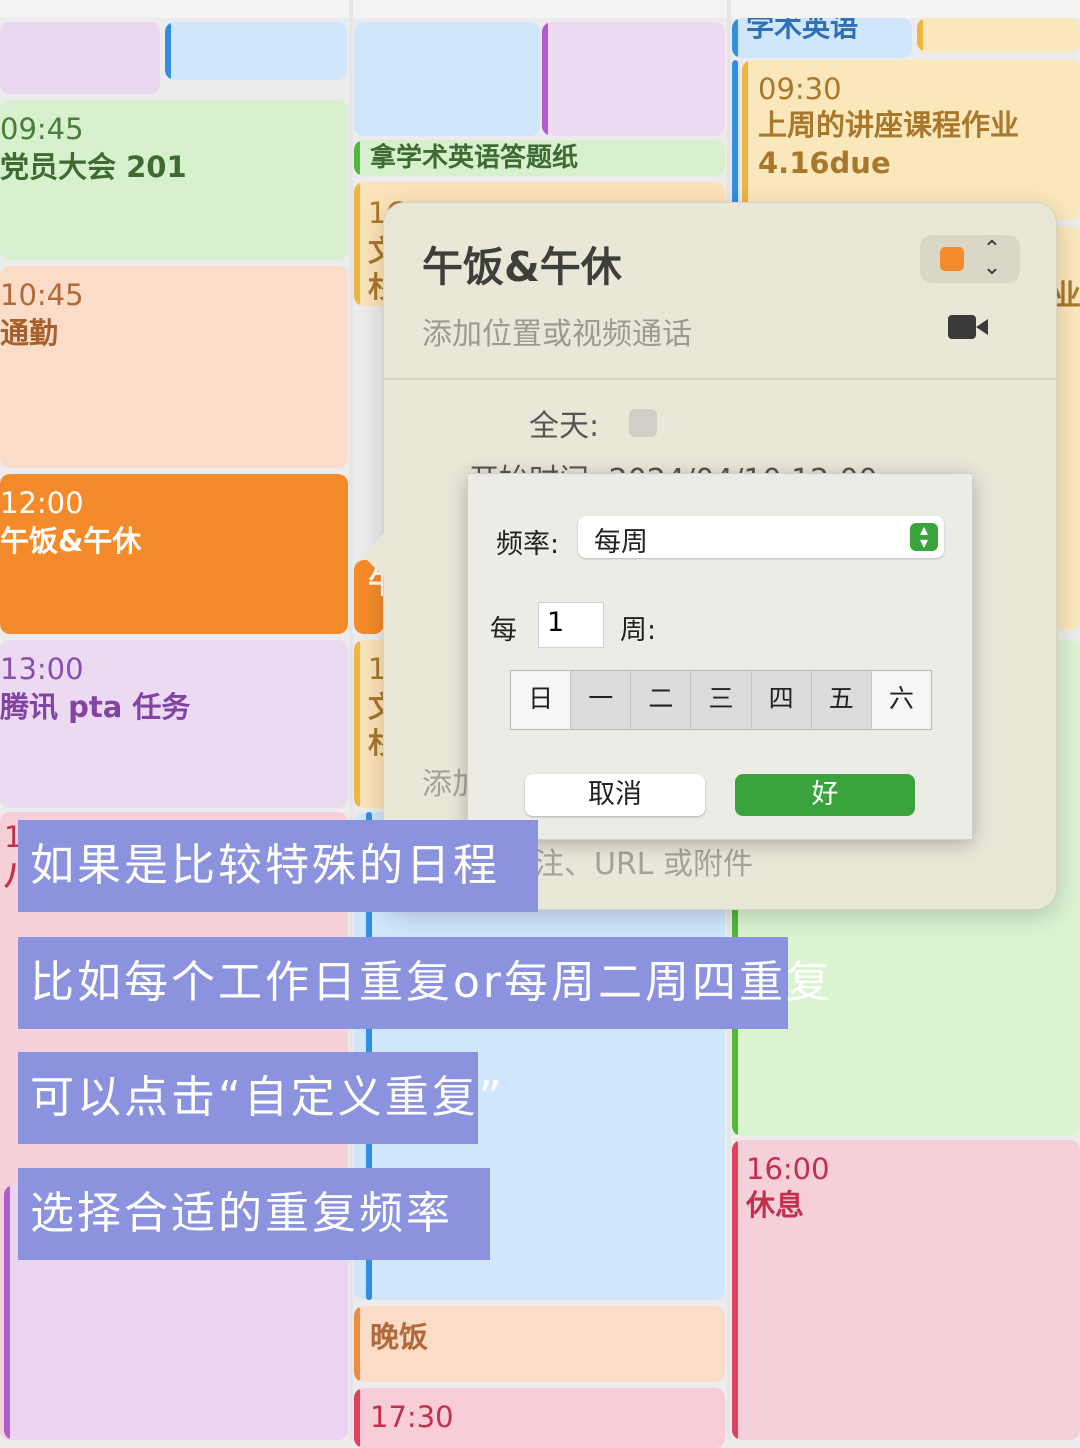  I want to click on weekday-mon: 一, so click(601, 700).